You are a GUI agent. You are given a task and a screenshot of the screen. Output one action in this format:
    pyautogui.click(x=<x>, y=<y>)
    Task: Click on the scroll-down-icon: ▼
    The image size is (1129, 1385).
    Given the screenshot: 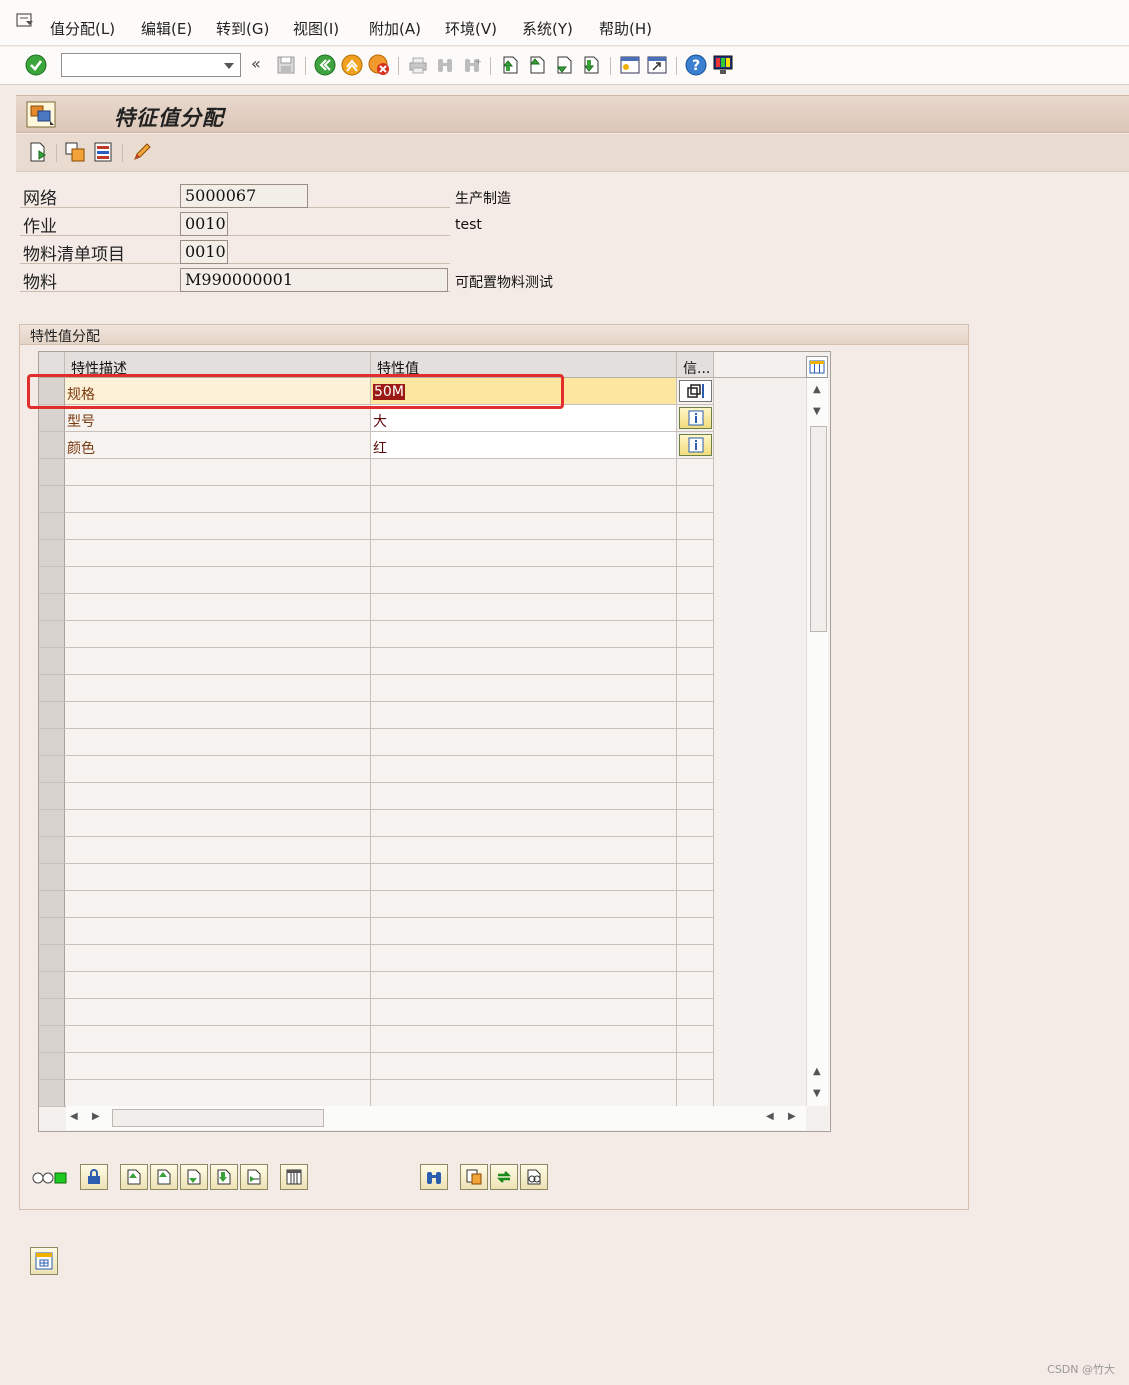 What is the action you would take?
    pyautogui.click(x=817, y=411)
    